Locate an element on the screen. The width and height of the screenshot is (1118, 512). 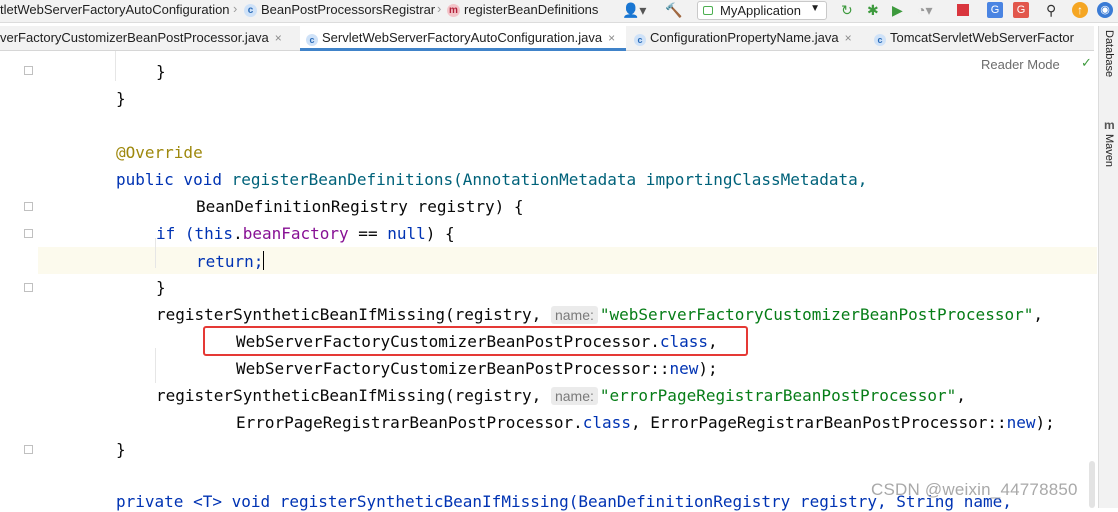
breadcrumb-method-label: registerBeanDefinitions is located at coordinates (531, 9).